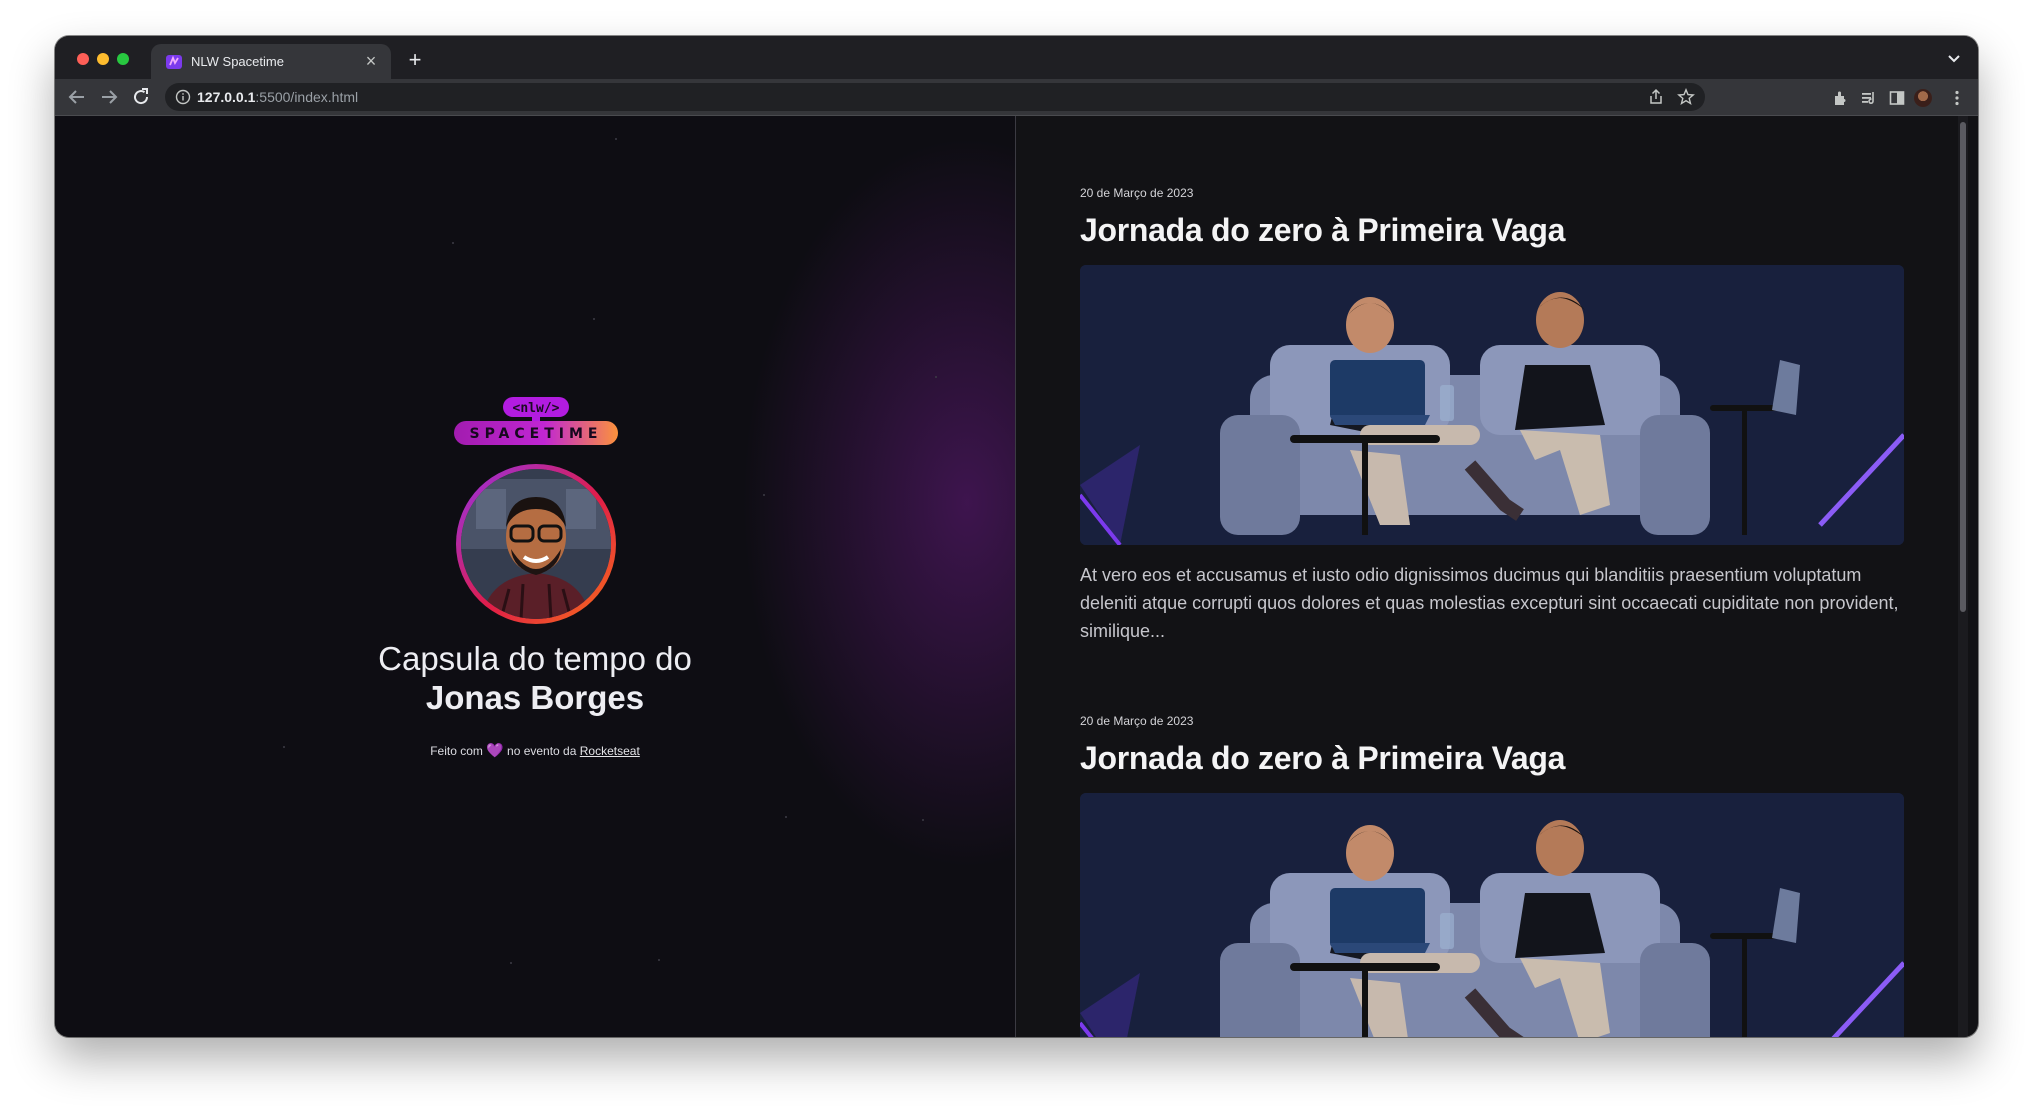 Image resolution: width=2032 pixels, height=1111 pixels. I want to click on maximize-window-button, so click(123, 59).